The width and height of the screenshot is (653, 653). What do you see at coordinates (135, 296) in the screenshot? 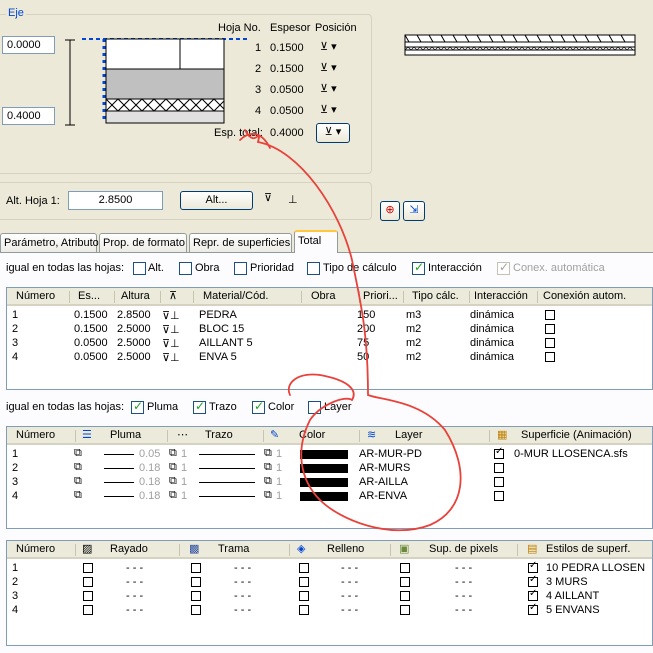
I see `col-altura: Altura` at bounding box center [135, 296].